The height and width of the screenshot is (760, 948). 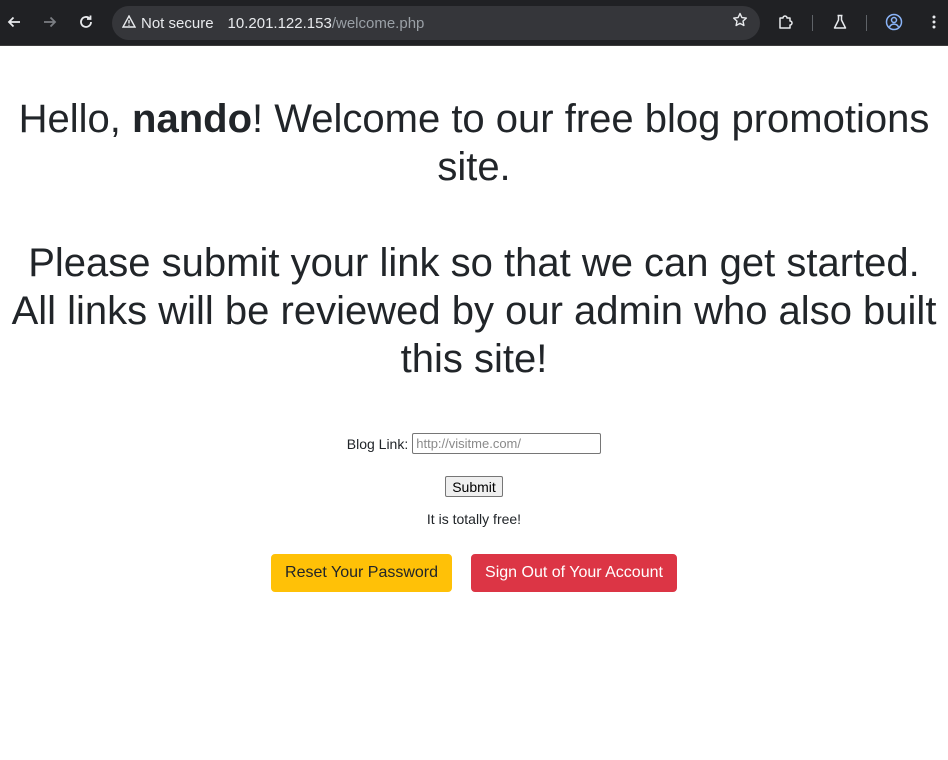 I want to click on url-path: /welcome.php, so click(x=378, y=23).